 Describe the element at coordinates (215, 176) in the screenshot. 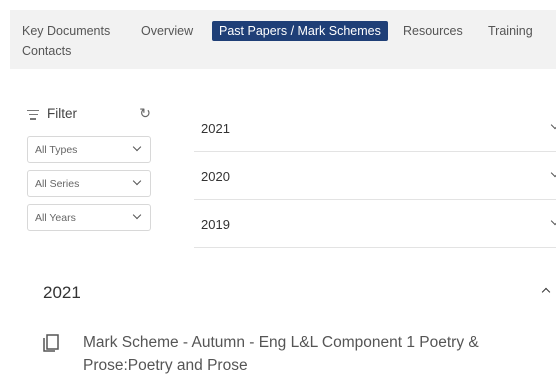

I see `year-label: 2020` at that location.